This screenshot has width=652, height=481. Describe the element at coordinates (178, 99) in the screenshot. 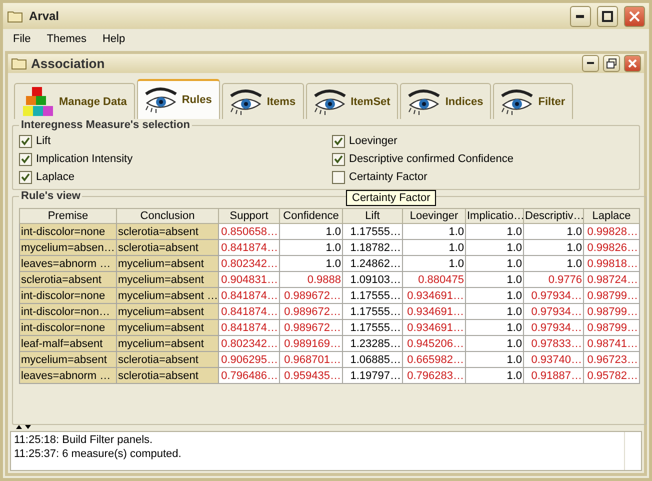

I see `tab: Rules` at that location.